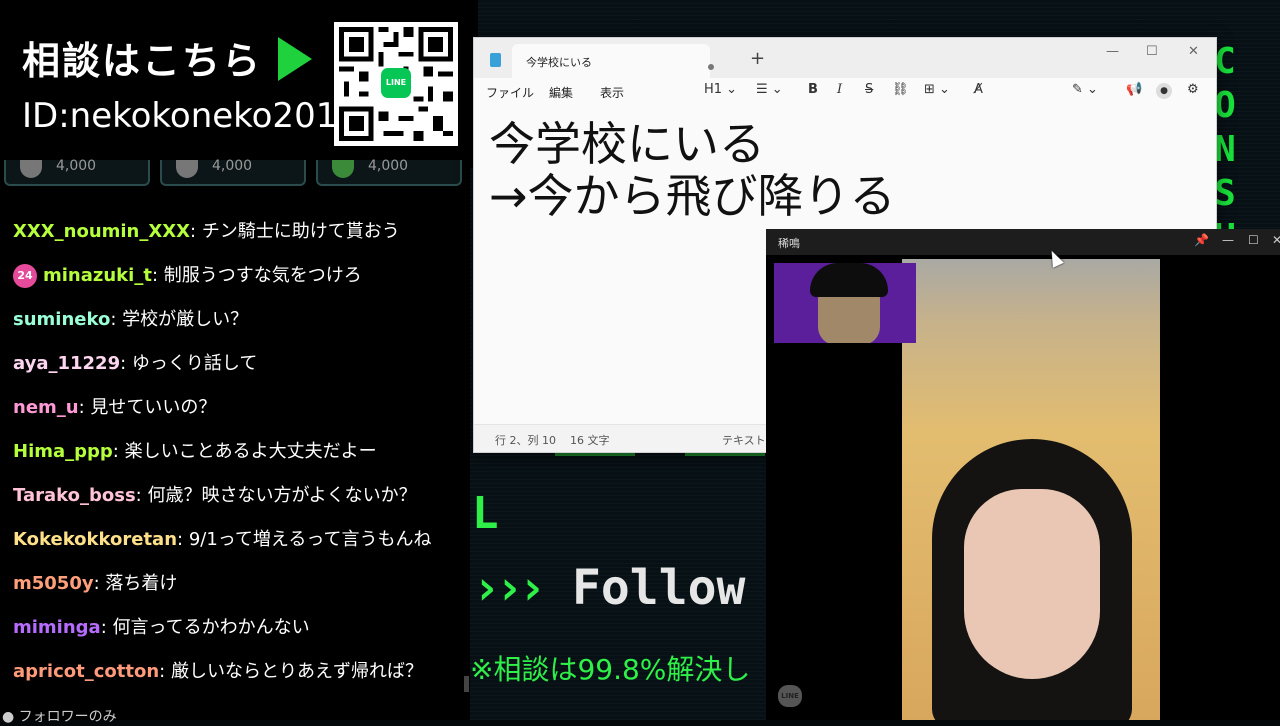  I want to click on text-line: →今から飛び降りる, so click(692, 196).